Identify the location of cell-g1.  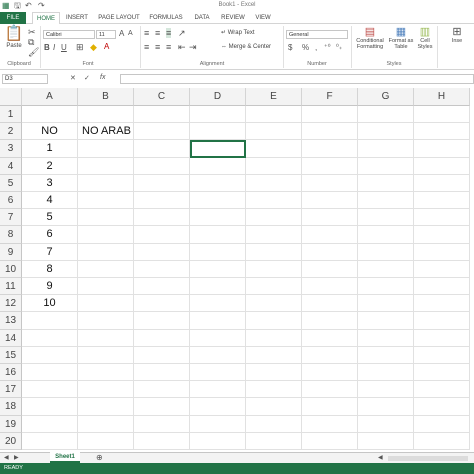
(386, 115).